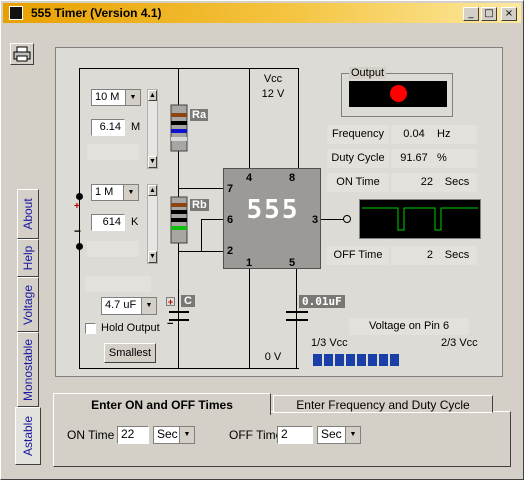  What do you see at coordinates (358, 182) in the screenshot?
I see `on-time-label: ON Time` at bounding box center [358, 182].